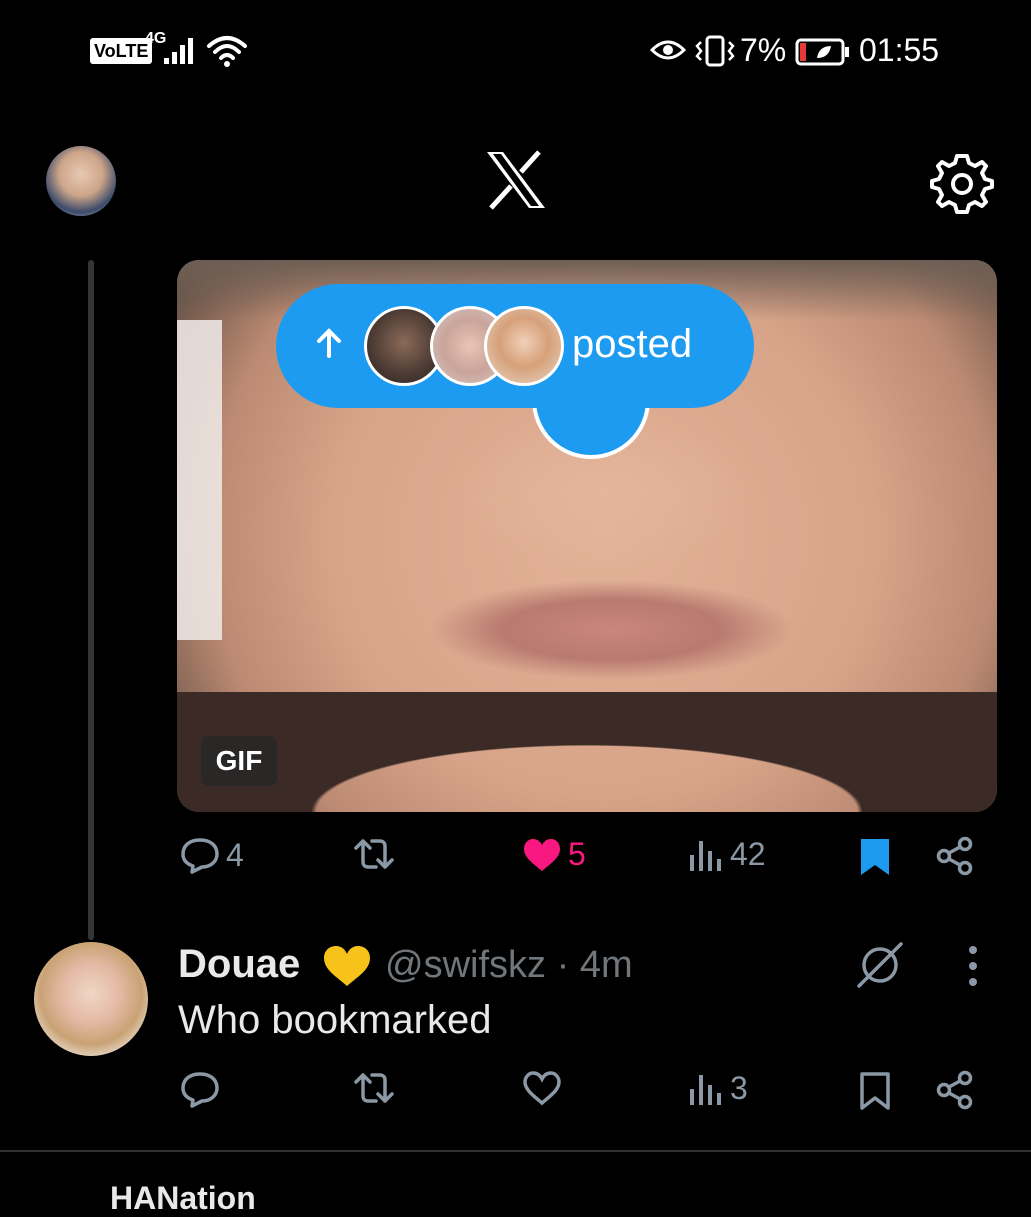 The height and width of the screenshot is (1217, 1031). I want to click on reply-count: 4, so click(235, 854).